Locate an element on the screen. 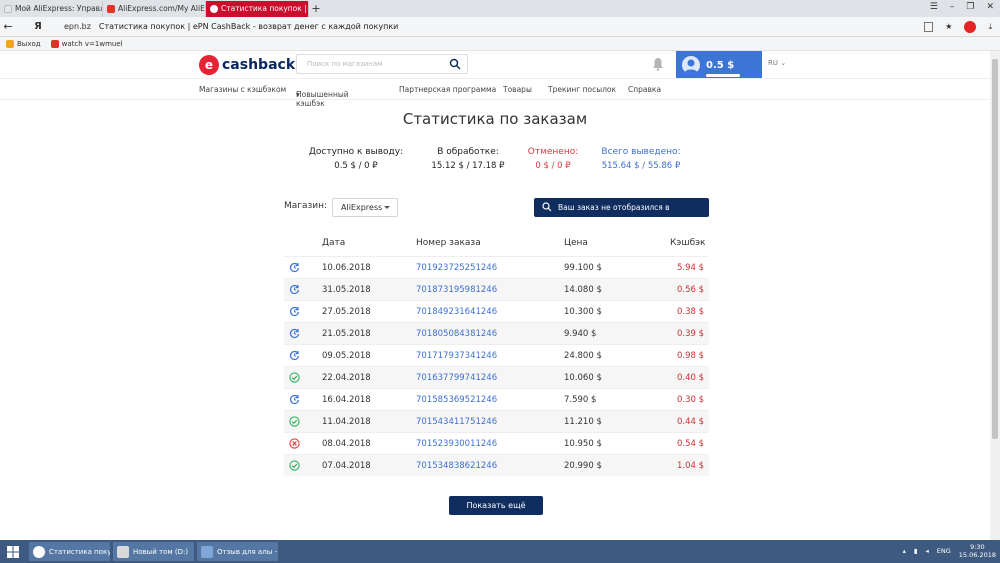  page-title: Статистика по заказам is located at coordinates (495, 119).